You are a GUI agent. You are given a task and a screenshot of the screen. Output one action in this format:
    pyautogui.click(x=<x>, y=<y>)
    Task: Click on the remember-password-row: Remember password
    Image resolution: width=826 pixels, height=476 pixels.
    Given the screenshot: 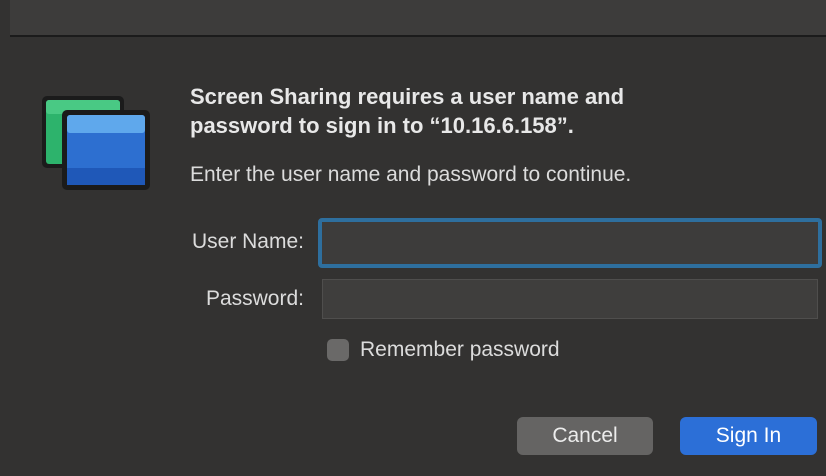 What is the action you would take?
    pyautogui.click(x=443, y=350)
    